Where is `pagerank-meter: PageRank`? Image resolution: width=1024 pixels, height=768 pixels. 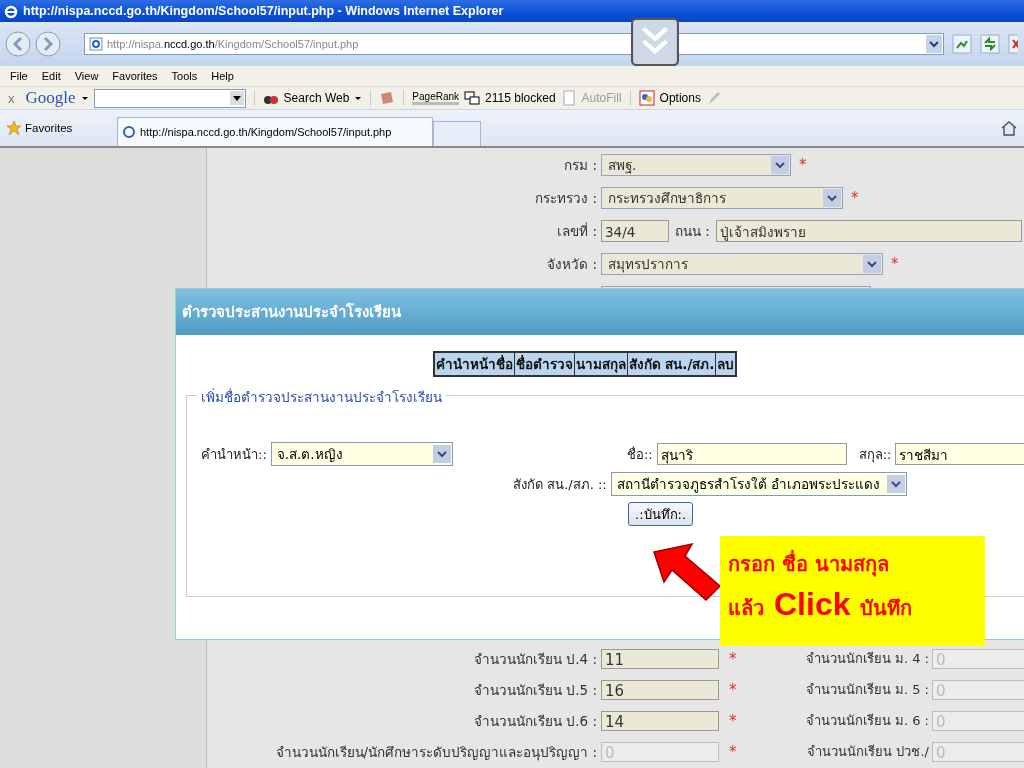 pagerank-meter: PageRank is located at coordinates (436, 98).